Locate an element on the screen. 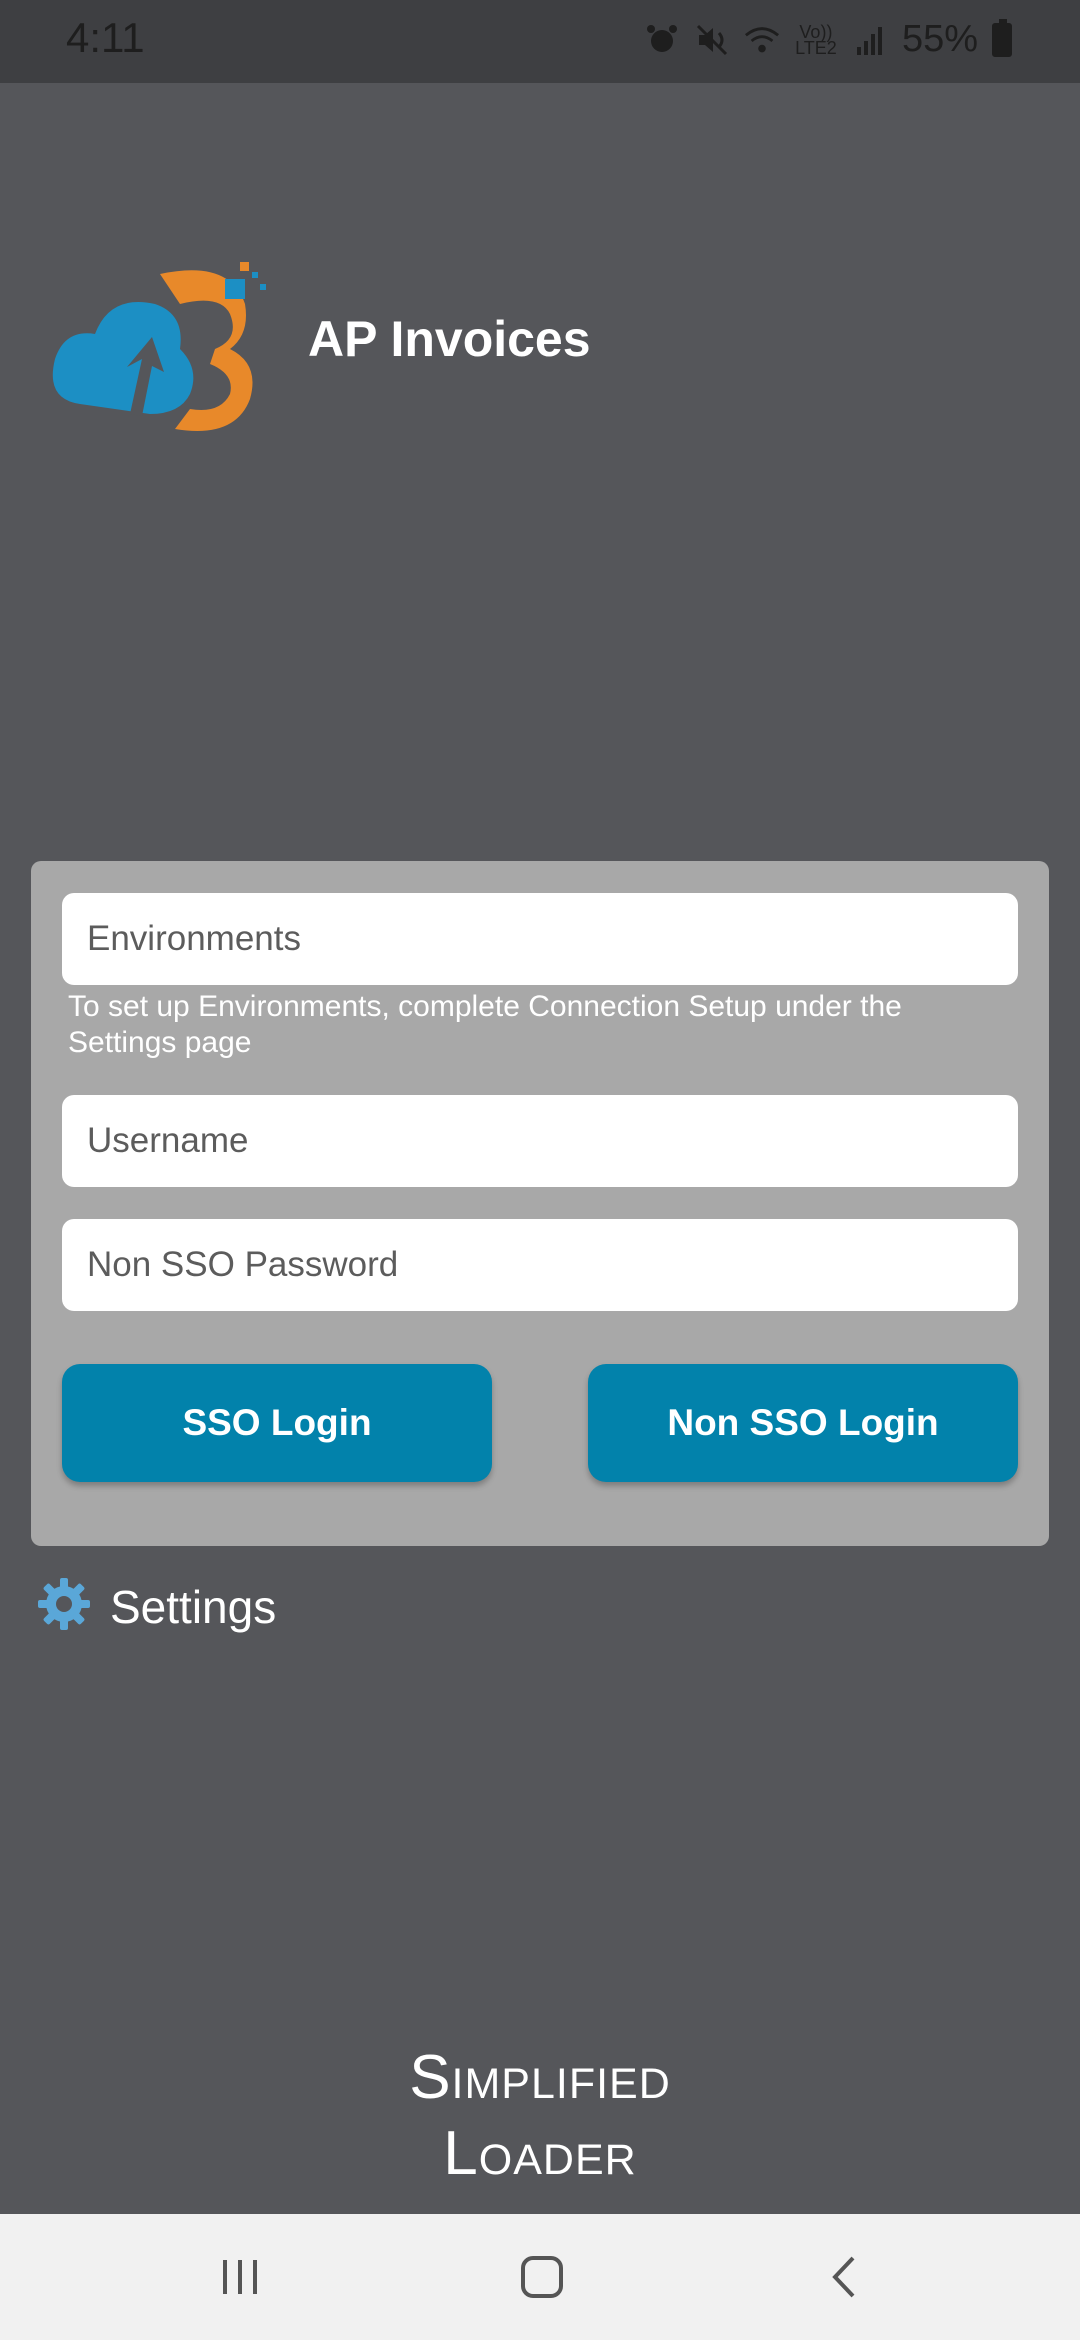 The image size is (1080, 2340). status-icons: Vo)) LTE2 55% is located at coordinates (828, 39).